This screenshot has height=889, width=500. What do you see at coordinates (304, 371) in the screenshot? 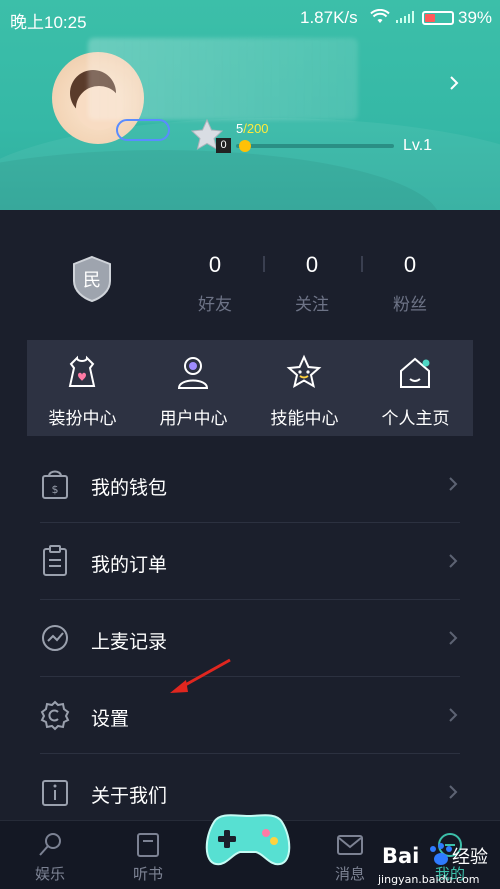
I see `star-face-icon` at bounding box center [304, 371].